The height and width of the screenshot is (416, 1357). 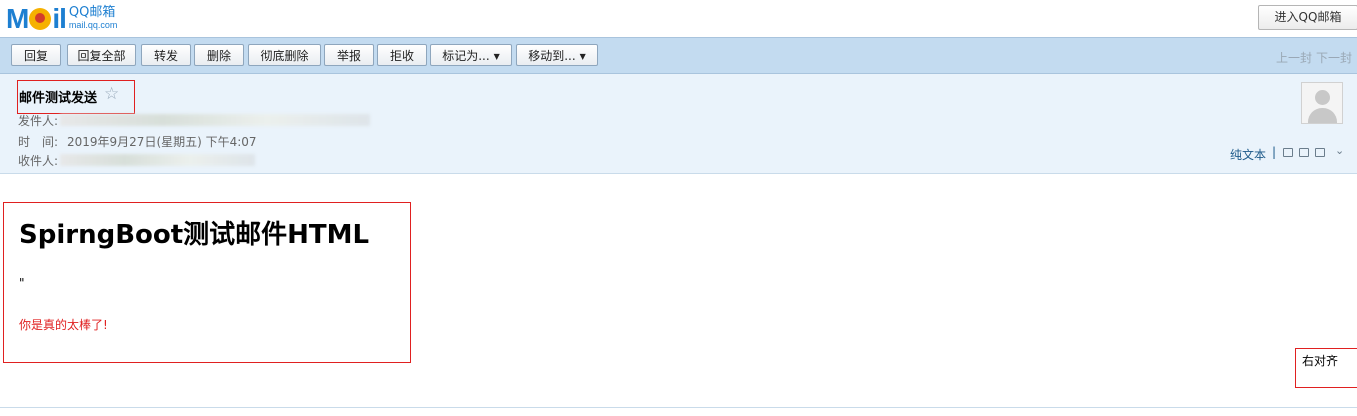 I want to click on logo-url: mail.qq.com, so click(x=93, y=25).